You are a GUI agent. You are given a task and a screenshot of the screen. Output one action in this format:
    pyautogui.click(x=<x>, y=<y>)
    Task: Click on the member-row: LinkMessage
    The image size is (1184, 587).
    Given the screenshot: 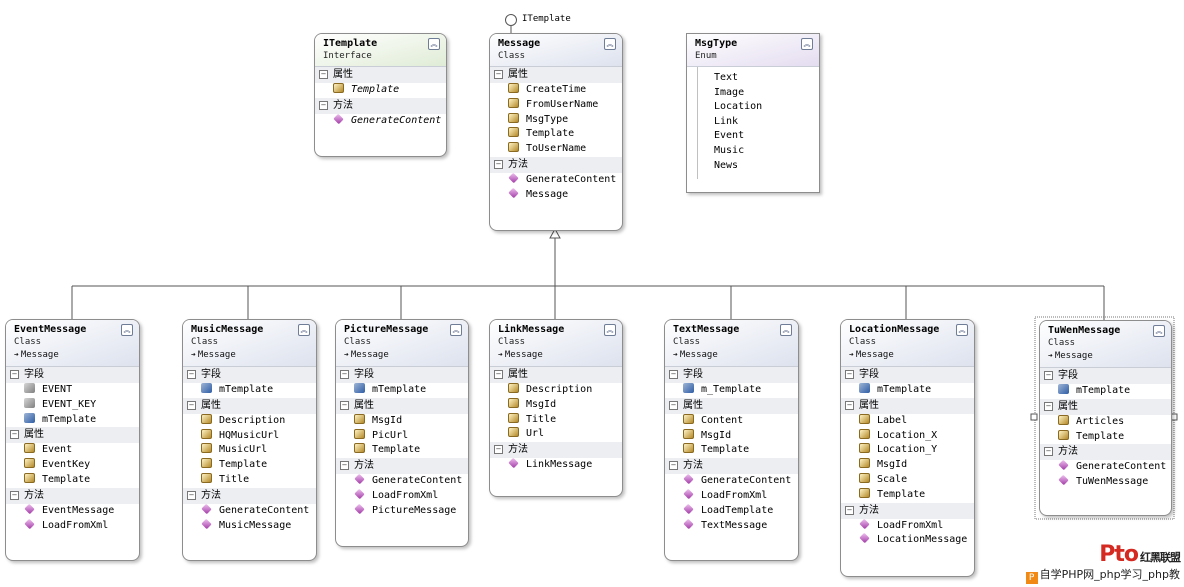 What is the action you would take?
    pyautogui.click(x=556, y=465)
    